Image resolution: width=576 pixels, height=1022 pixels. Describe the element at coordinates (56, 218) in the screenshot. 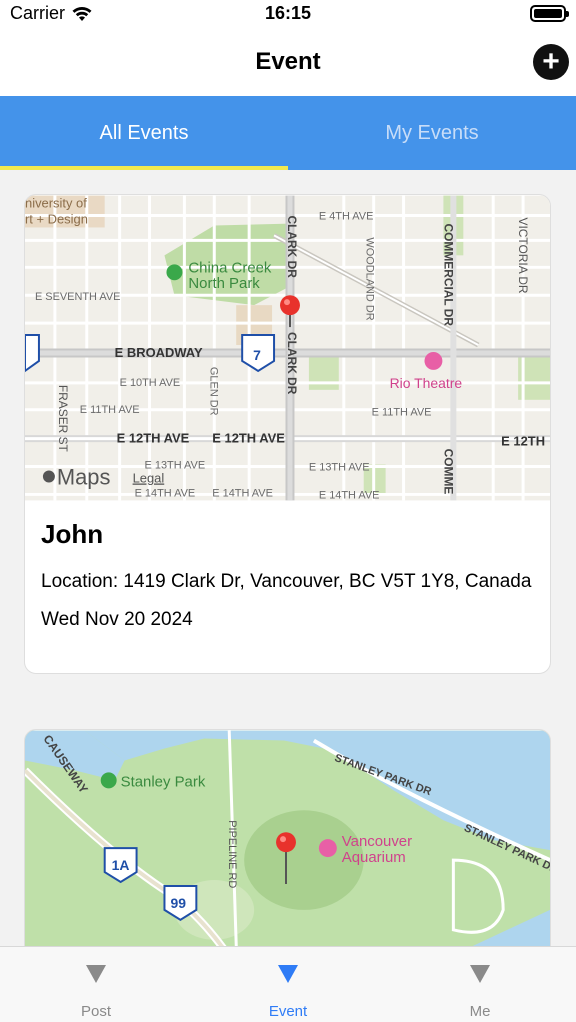

I see `map-label: rt + Design` at that location.